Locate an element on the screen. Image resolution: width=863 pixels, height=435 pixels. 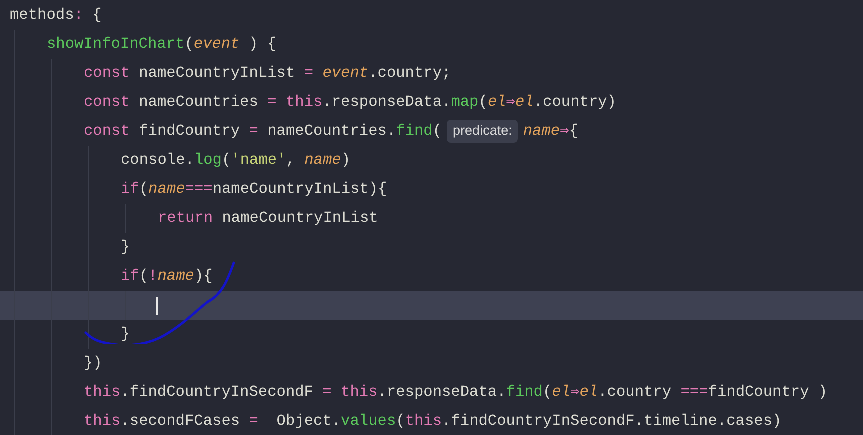
code-token: , is located at coordinates (291, 161).